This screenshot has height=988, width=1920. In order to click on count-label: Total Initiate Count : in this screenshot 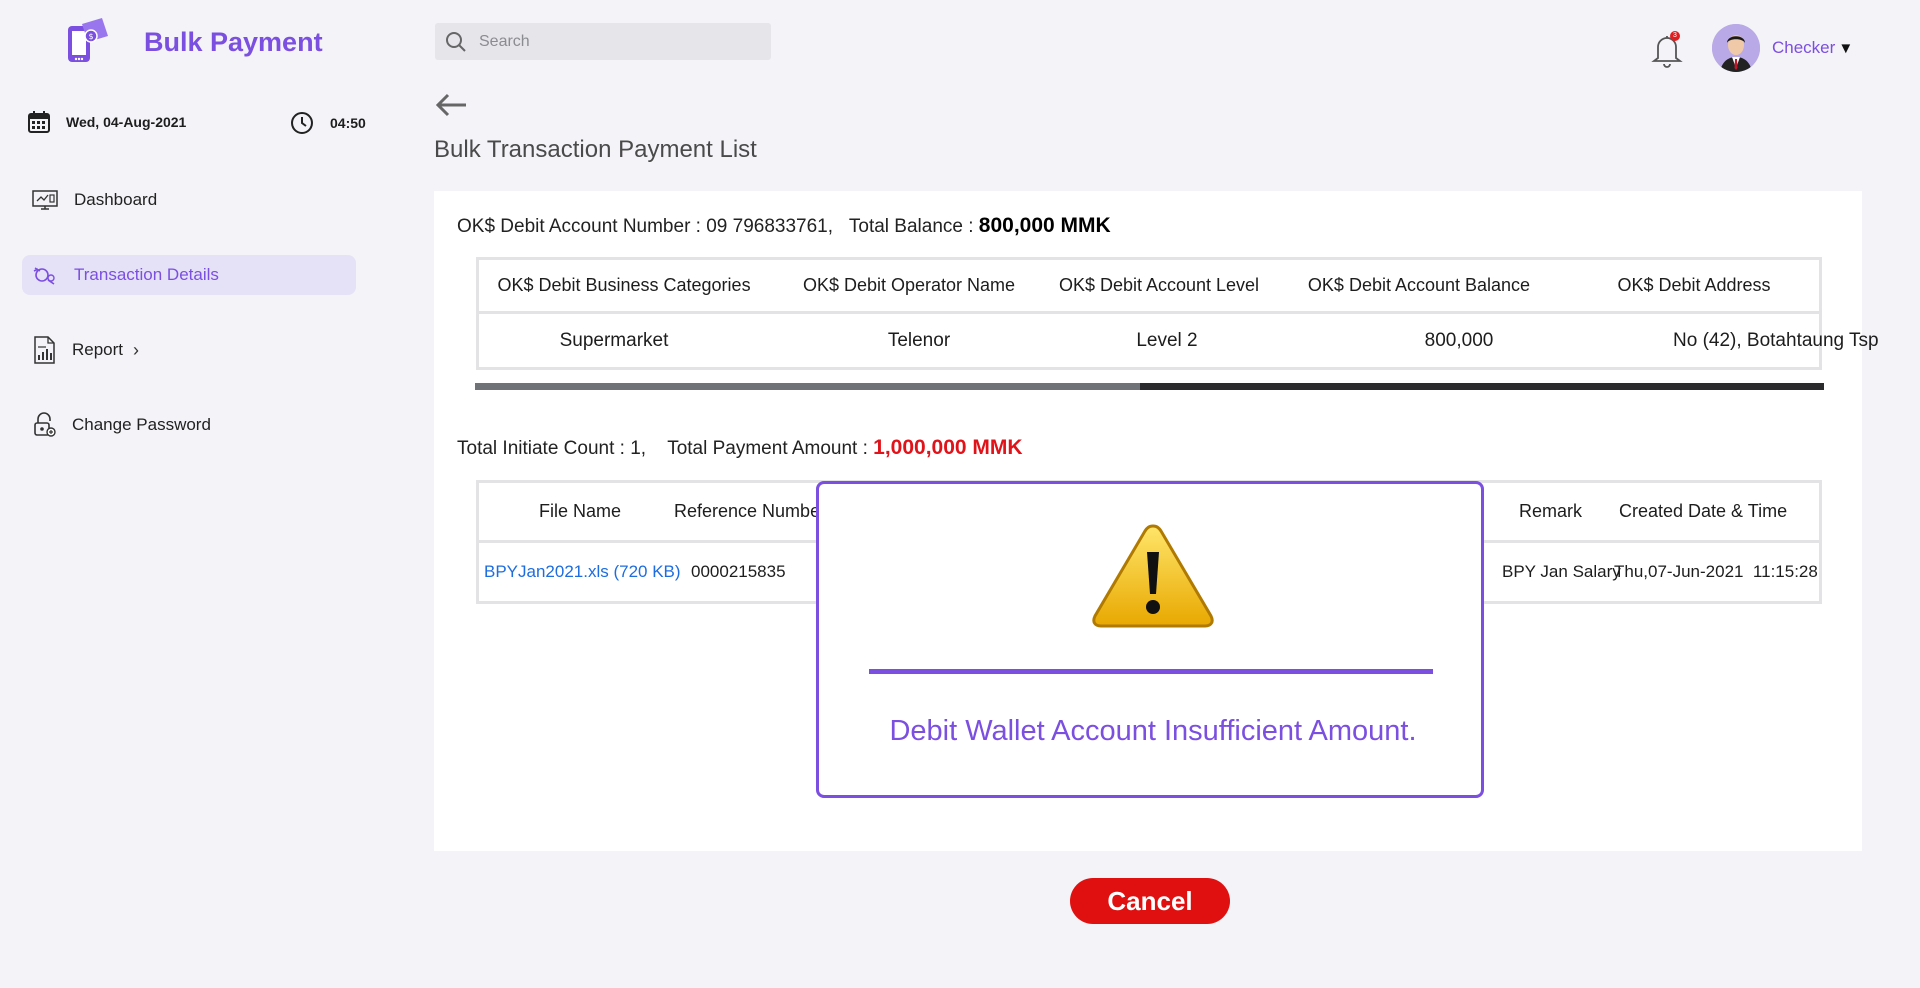, I will do `click(544, 448)`.